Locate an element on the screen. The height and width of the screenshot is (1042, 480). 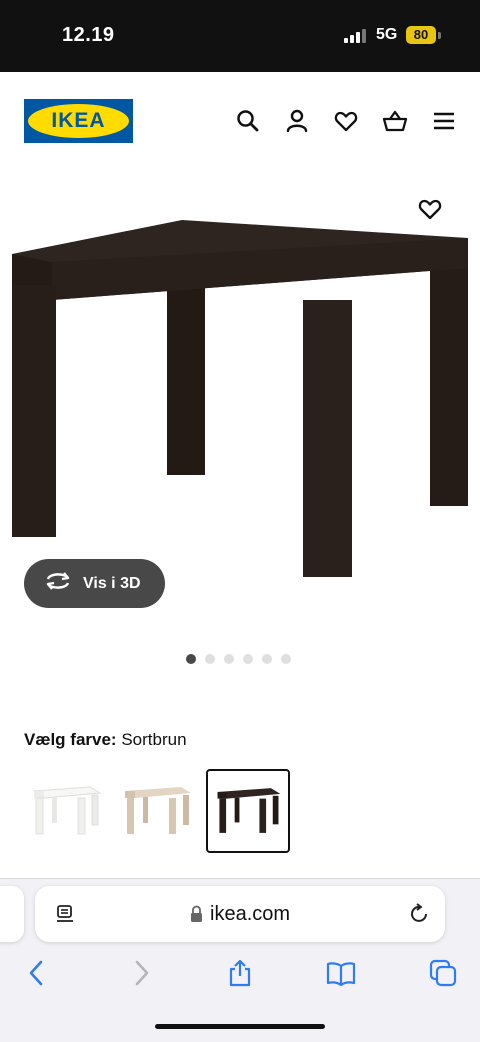
bookmarks-icon is located at coordinates (341, 973).